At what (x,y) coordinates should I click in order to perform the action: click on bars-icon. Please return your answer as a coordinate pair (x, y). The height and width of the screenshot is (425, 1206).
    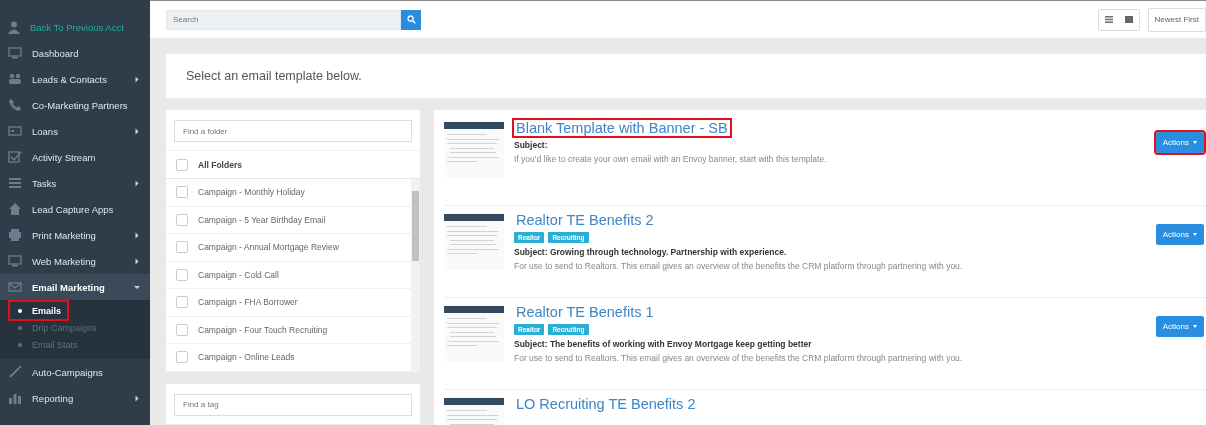
    Looking at the image, I should click on (15, 398).